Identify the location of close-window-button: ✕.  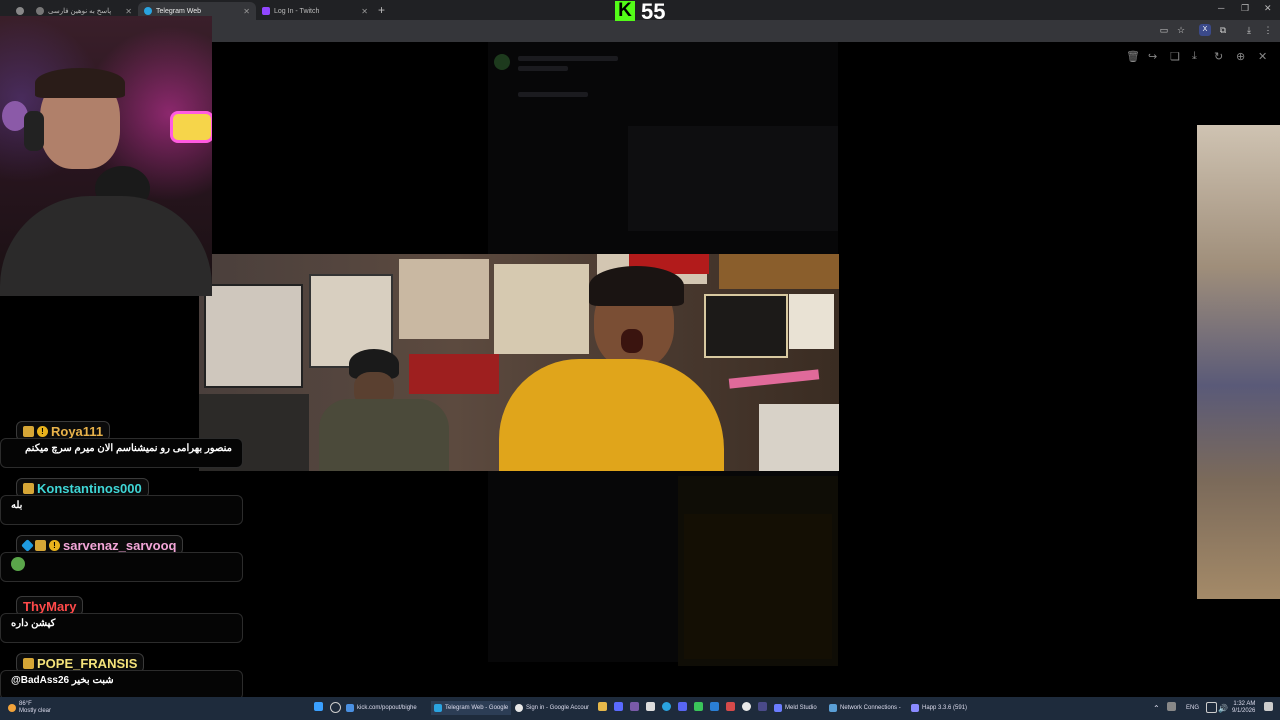
(1268, 8).